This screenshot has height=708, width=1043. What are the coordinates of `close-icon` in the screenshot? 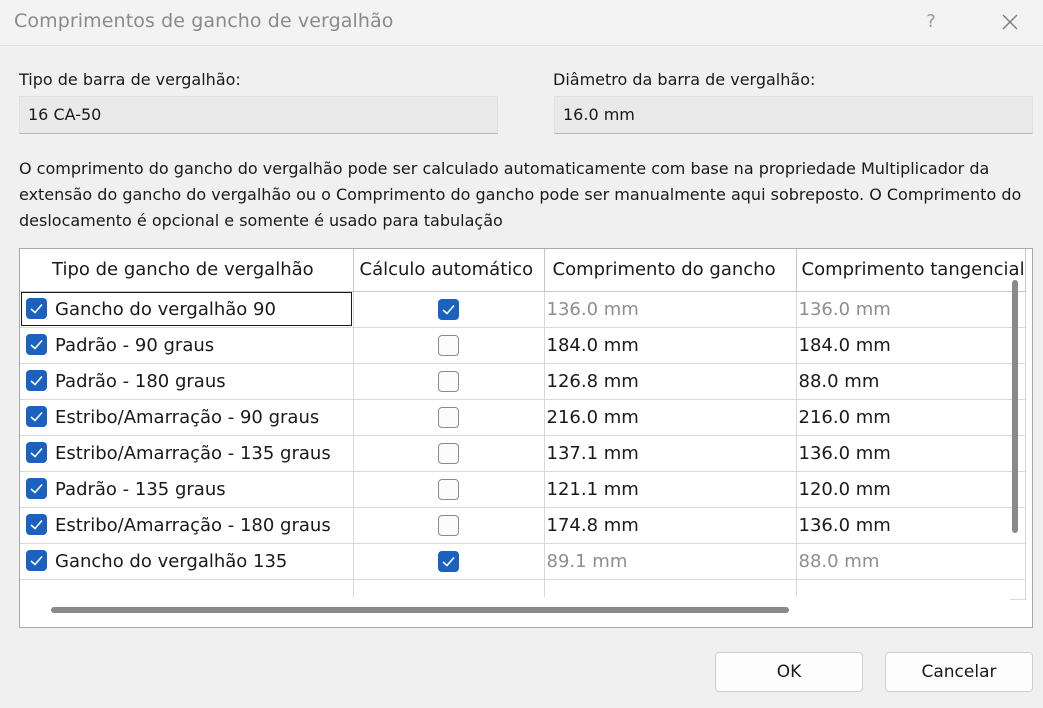 It's located at (1010, 22).